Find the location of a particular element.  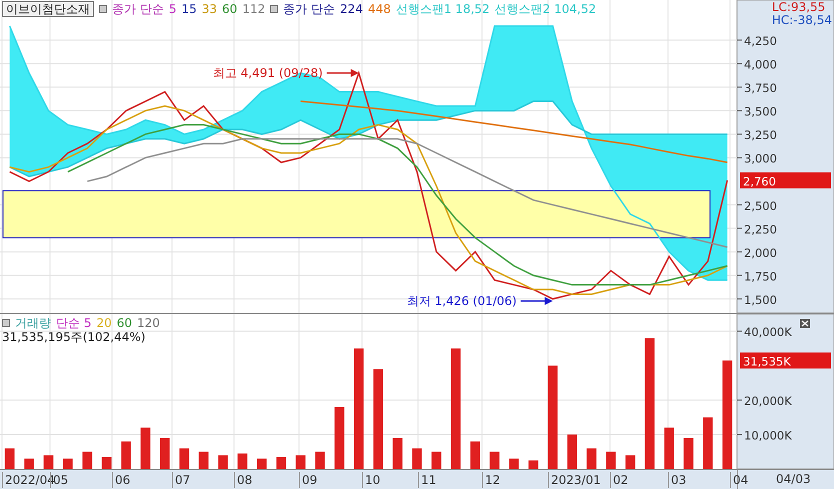

axis-label: 4,000 is located at coordinates (760, 65).